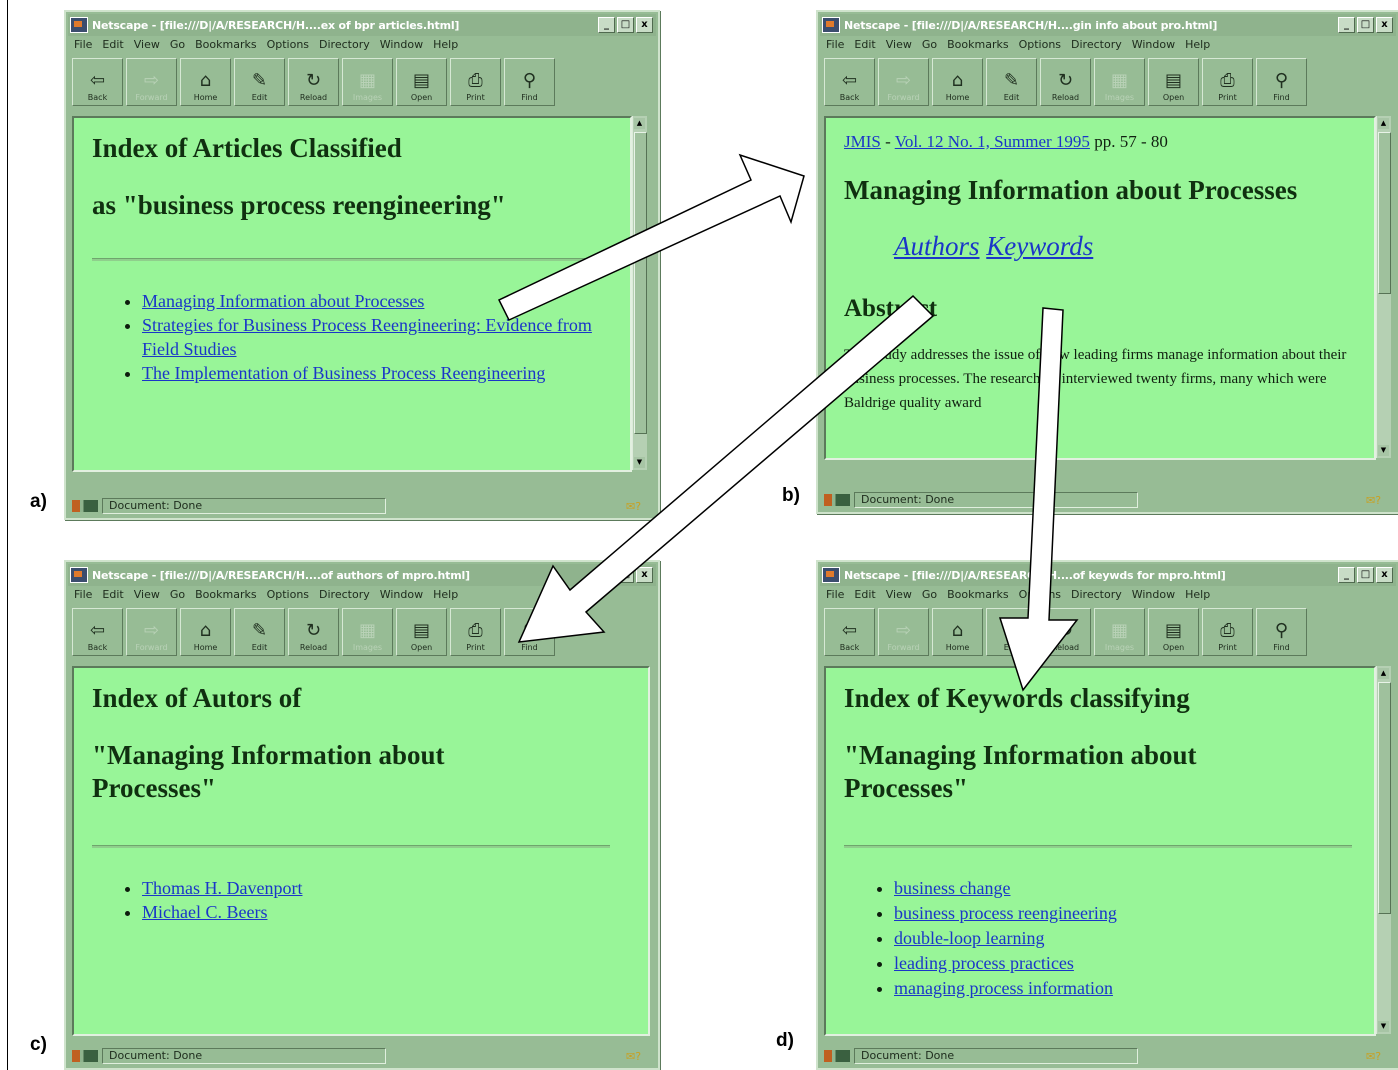 This screenshot has width=1398, height=1070. Describe the element at coordinates (726, 468) in the screenshot. I see `arrow-b-to-c` at that location.